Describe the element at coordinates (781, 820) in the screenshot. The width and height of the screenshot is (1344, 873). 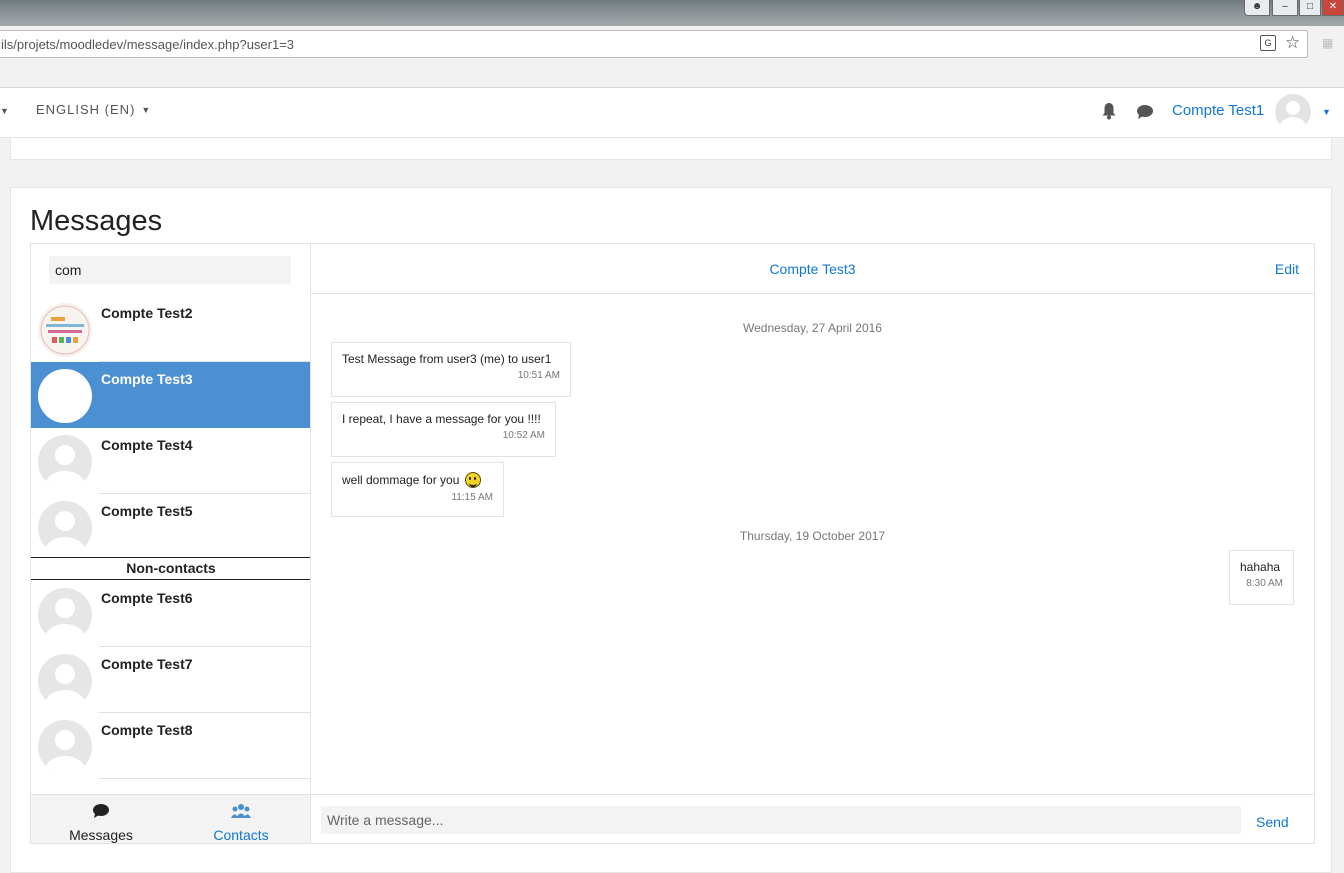
I see `message-input` at that location.